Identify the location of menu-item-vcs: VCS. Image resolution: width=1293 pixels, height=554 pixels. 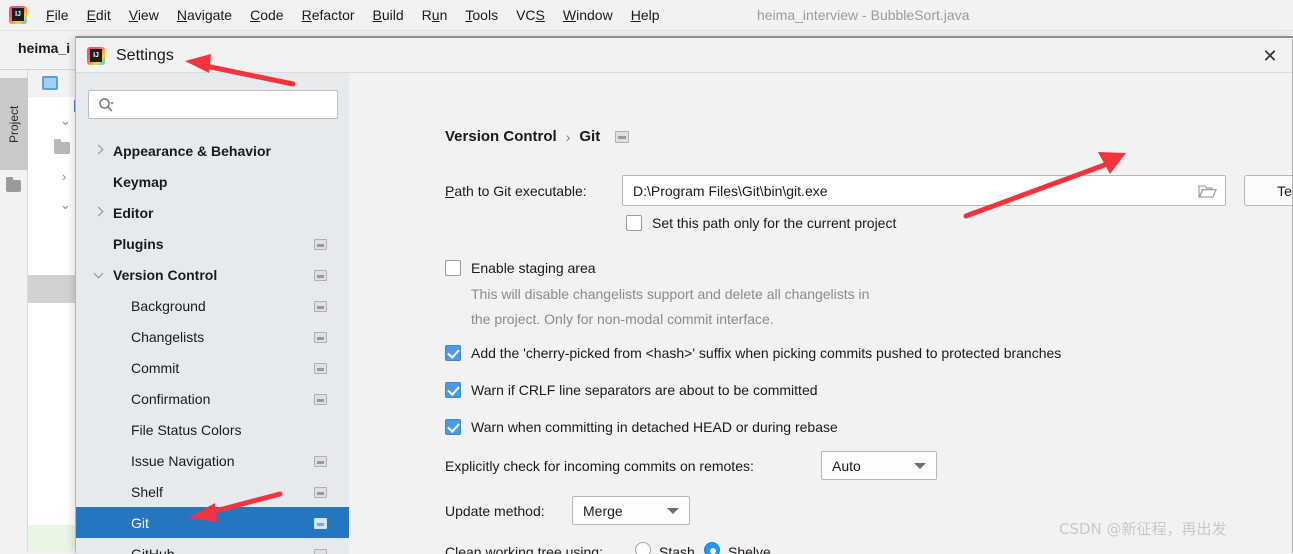
(530, 15).